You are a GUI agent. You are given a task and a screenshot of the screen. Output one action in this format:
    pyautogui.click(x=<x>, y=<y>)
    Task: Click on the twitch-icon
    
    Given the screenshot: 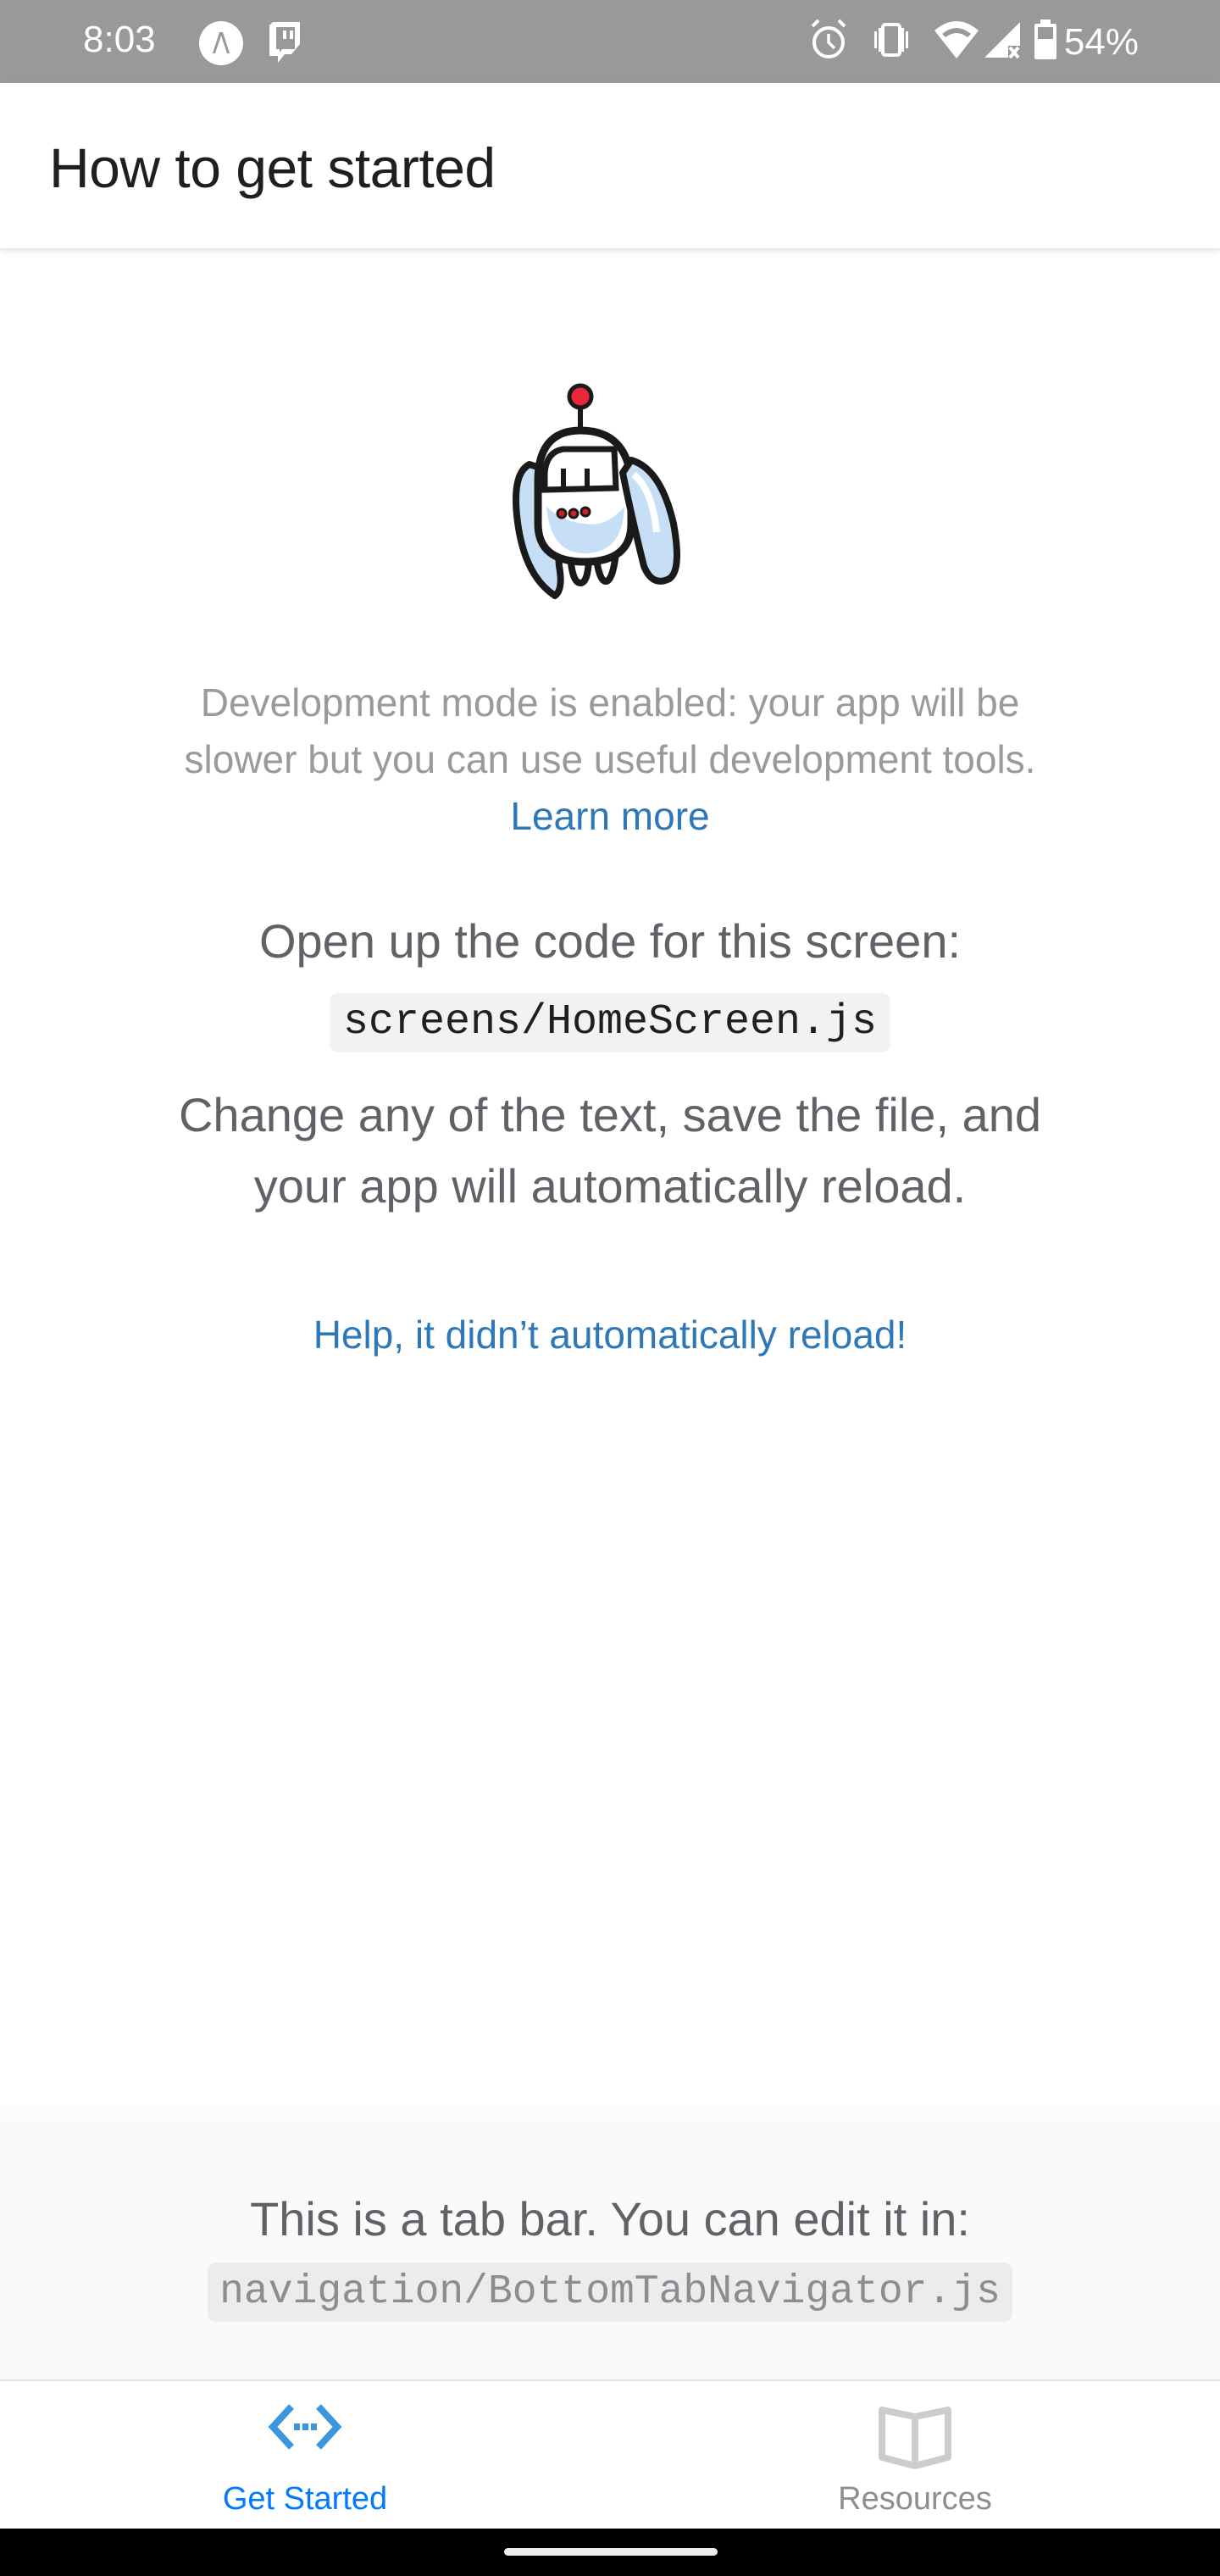 What is the action you would take?
    pyautogui.click(x=285, y=44)
    